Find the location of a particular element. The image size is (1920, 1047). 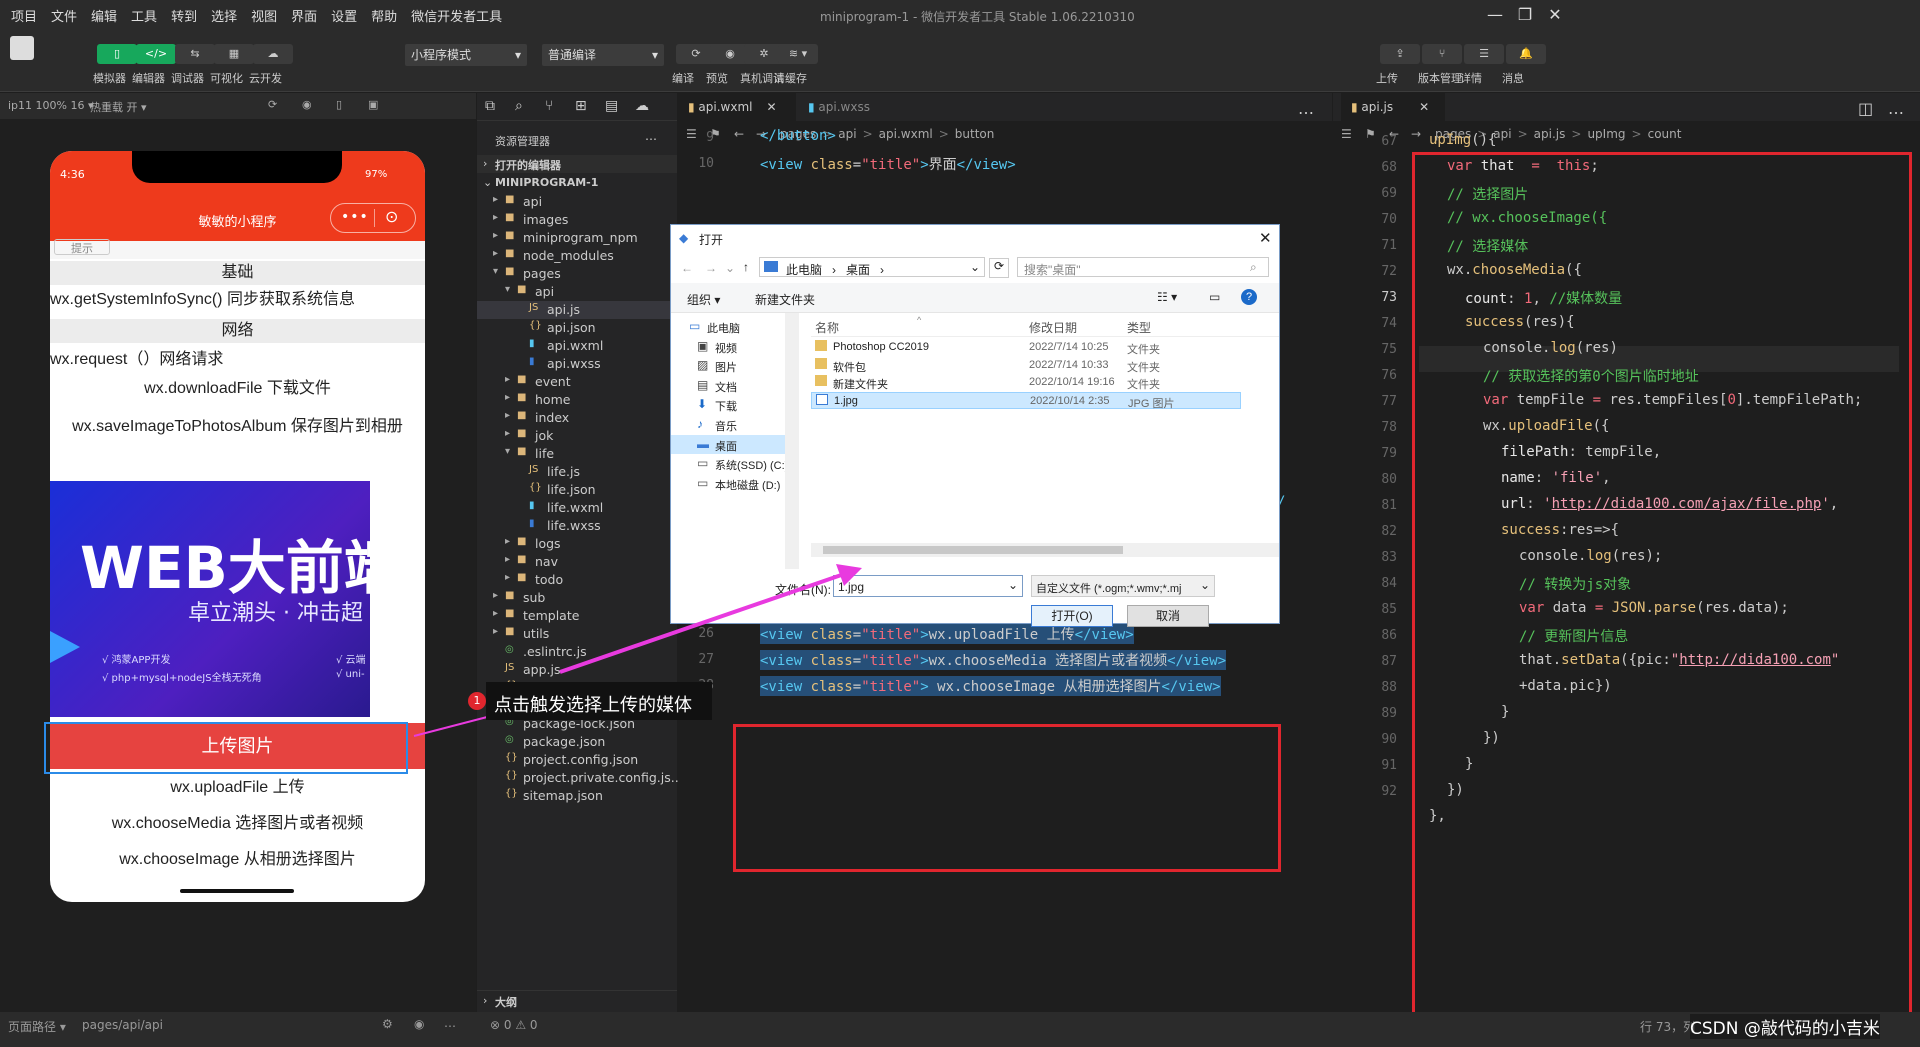

annotation-text: 点击触发选择上传的媒体 is located at coordinates (593, 705).